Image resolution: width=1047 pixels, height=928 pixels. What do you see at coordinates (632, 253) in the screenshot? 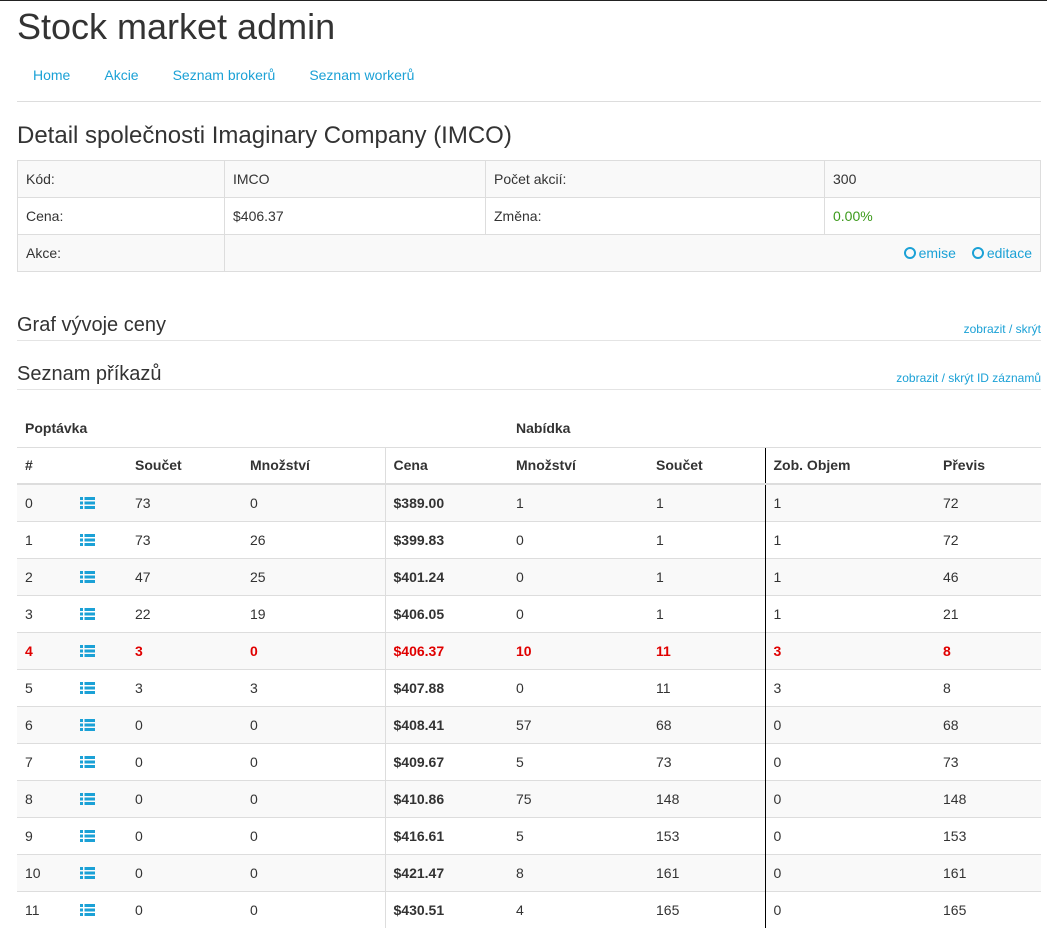
I see `actions-cell: emise editace` at bounding box center [632, 253].